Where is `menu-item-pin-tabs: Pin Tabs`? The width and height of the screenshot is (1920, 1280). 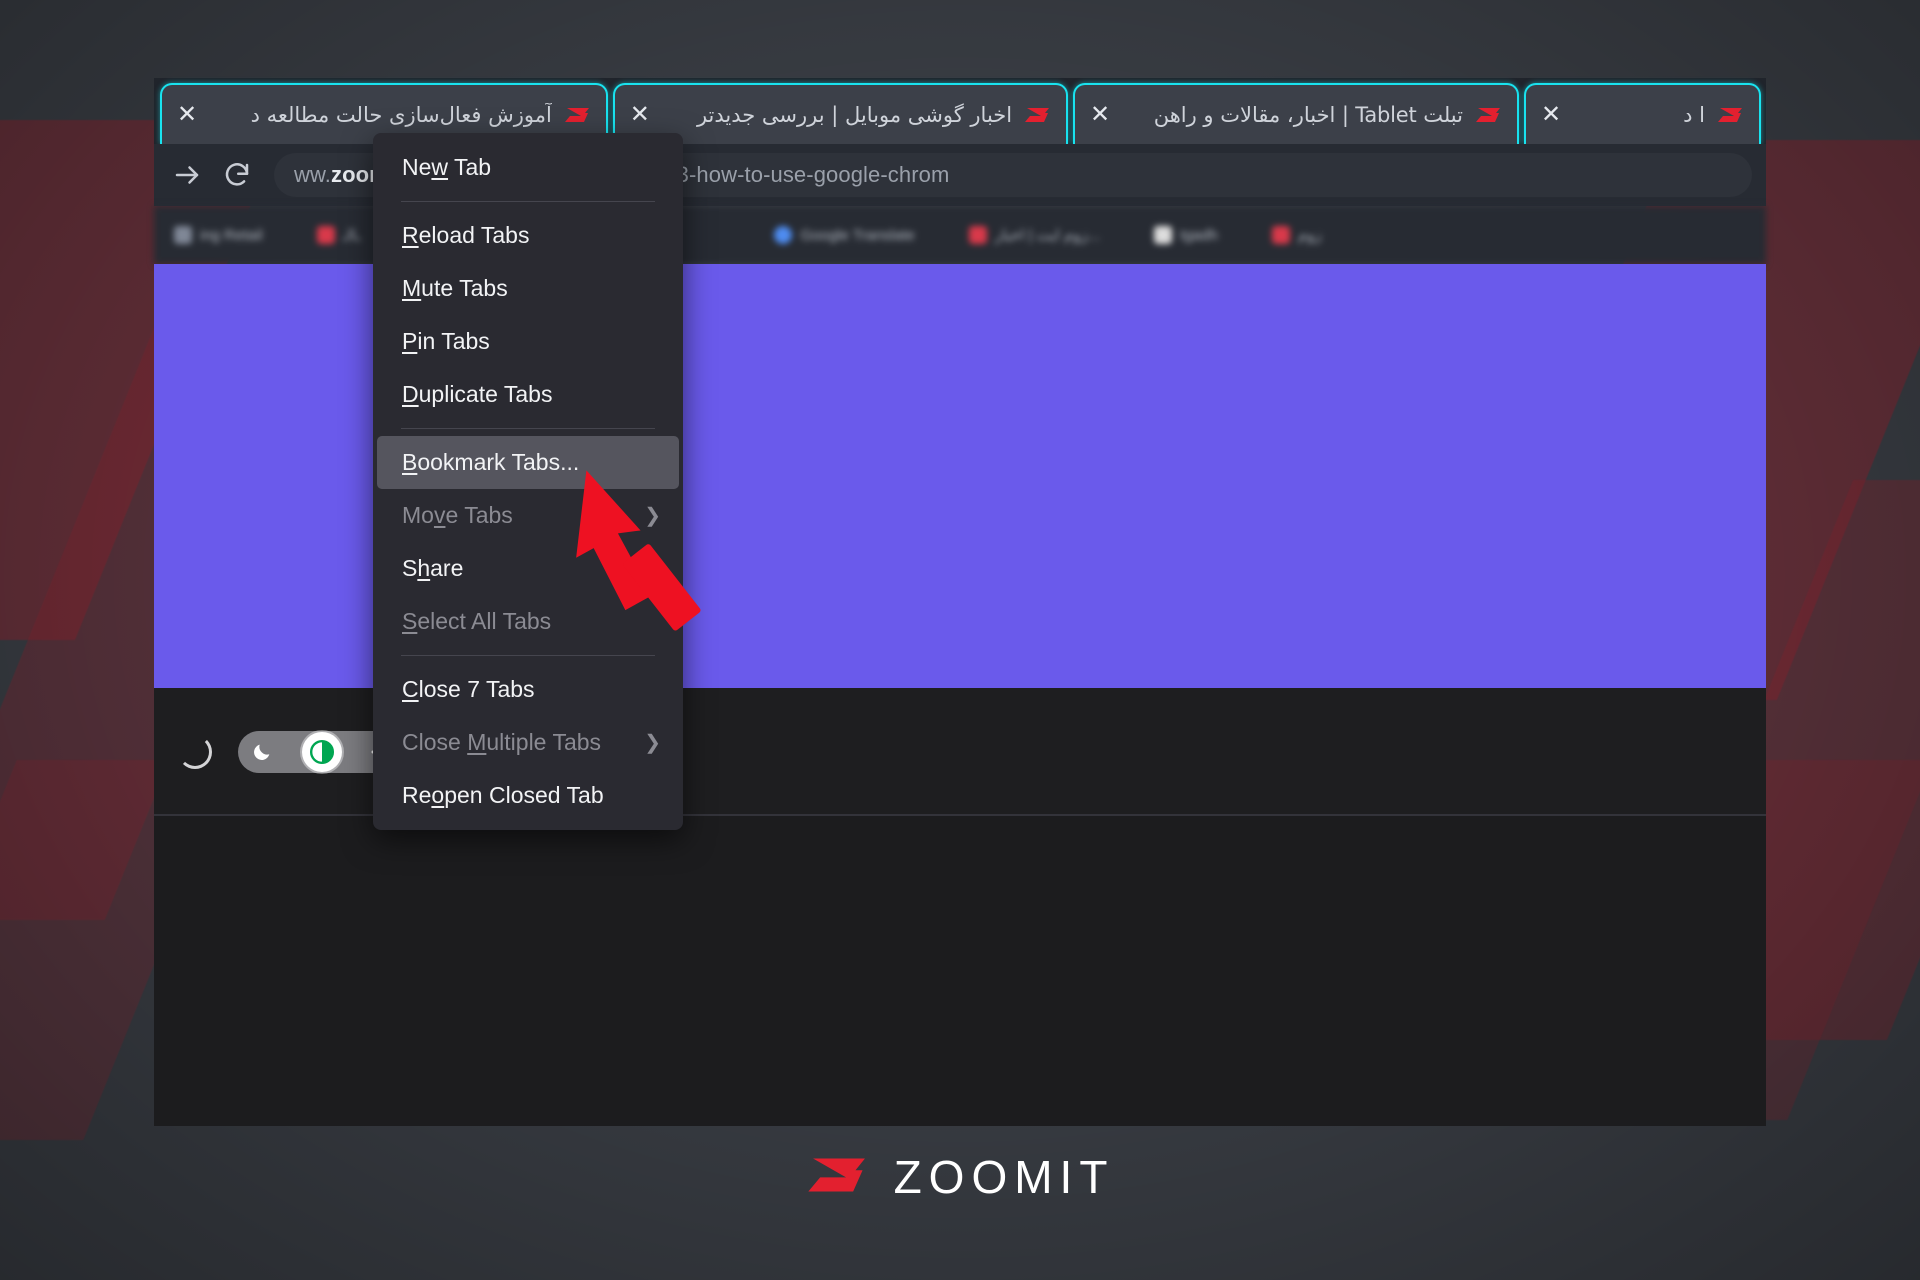
menu-item-pin-tabs: Pin Tabs is located at coordinates (528, 341).